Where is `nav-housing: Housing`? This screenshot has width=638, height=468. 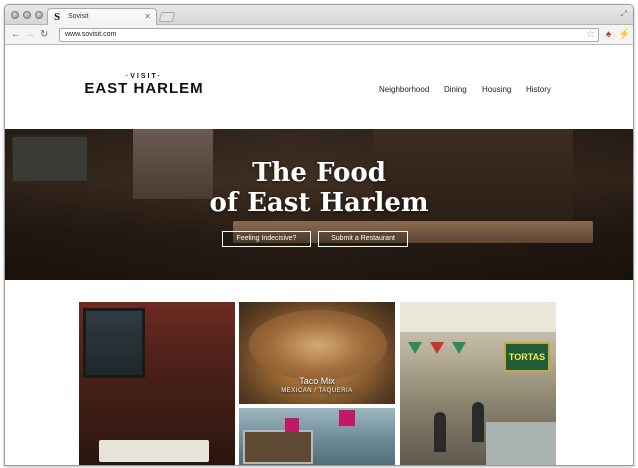
nav-housing: Housing is located at coordinates (496, 89).